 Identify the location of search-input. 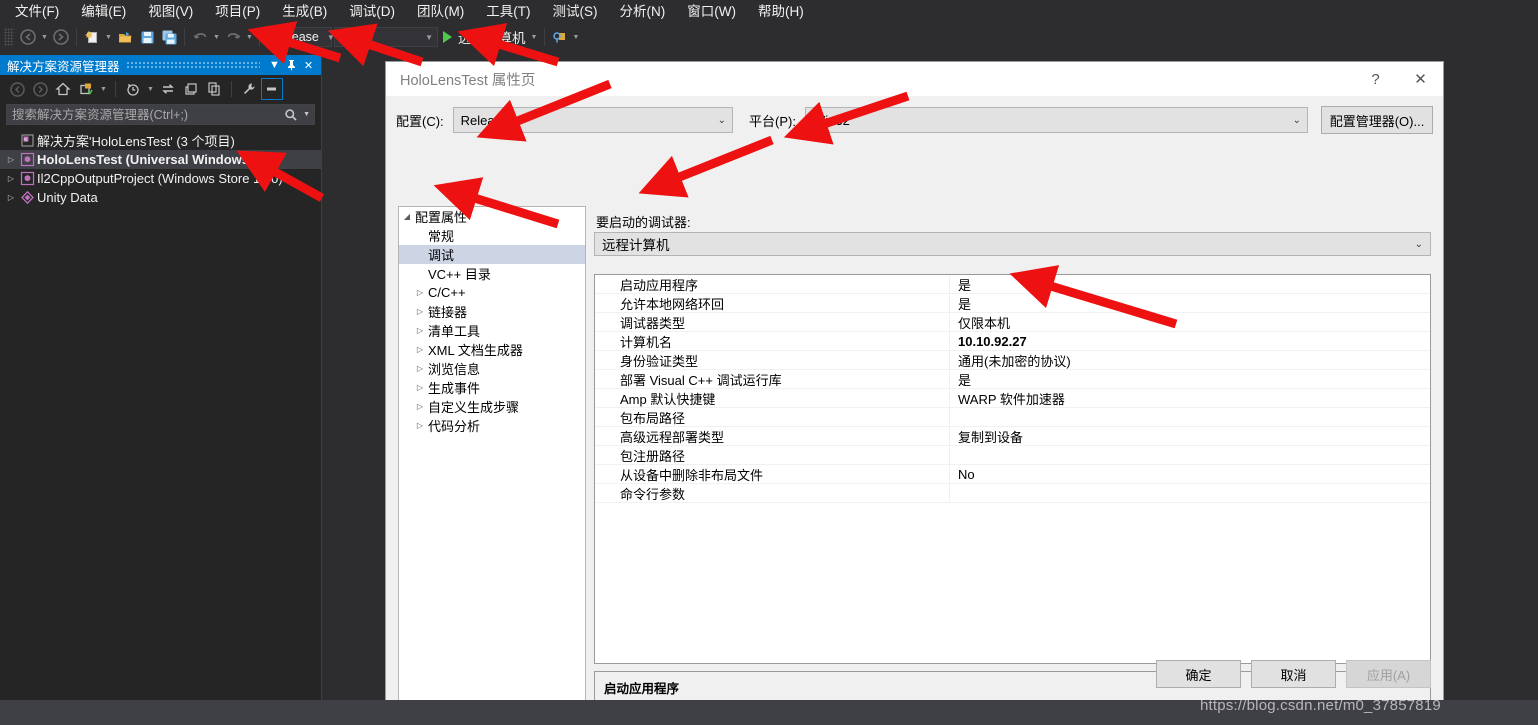
(148, 114).